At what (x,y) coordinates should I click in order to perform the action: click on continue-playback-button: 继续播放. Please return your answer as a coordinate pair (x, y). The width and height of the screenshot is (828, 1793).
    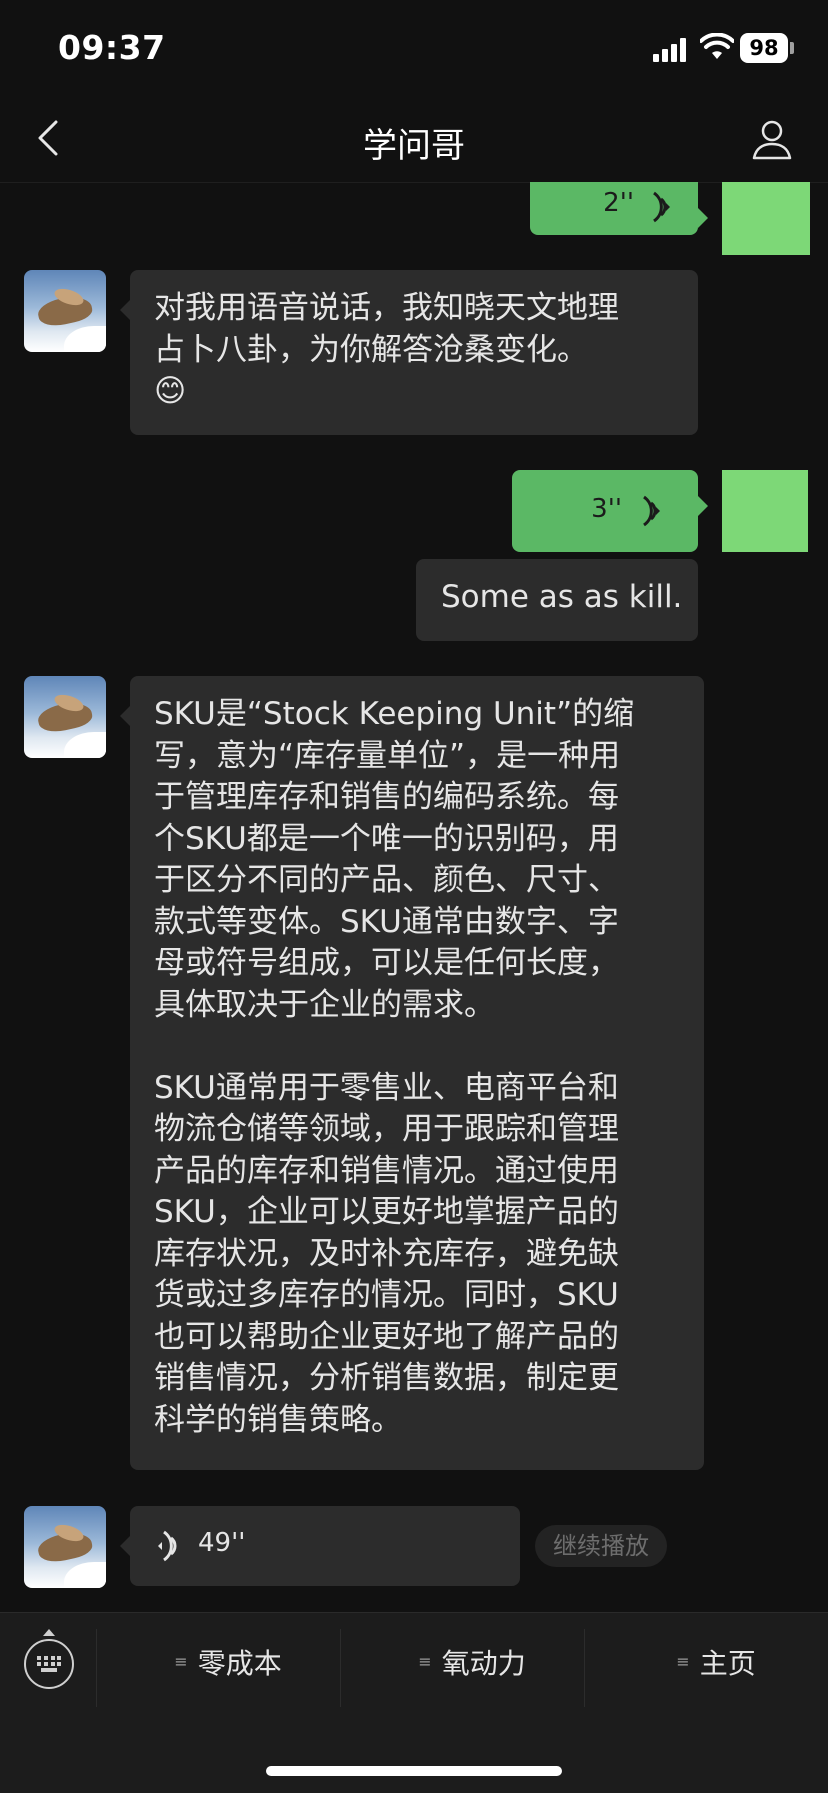
    Looking at the image, I should click on (601, 1546).